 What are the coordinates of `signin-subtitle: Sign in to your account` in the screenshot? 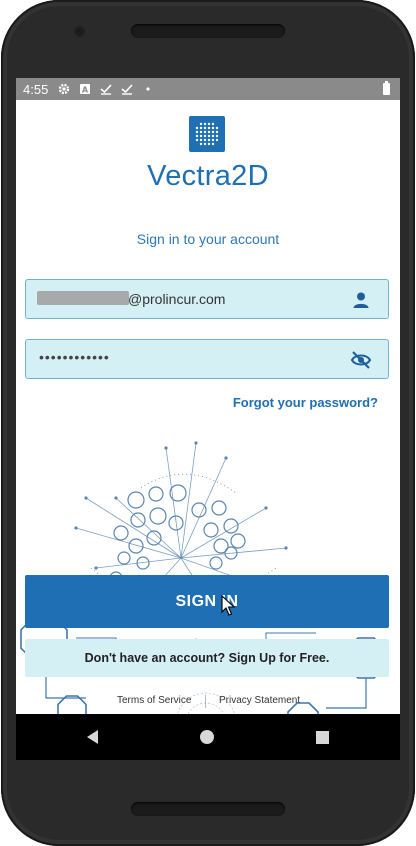 It's located at (208, 239).